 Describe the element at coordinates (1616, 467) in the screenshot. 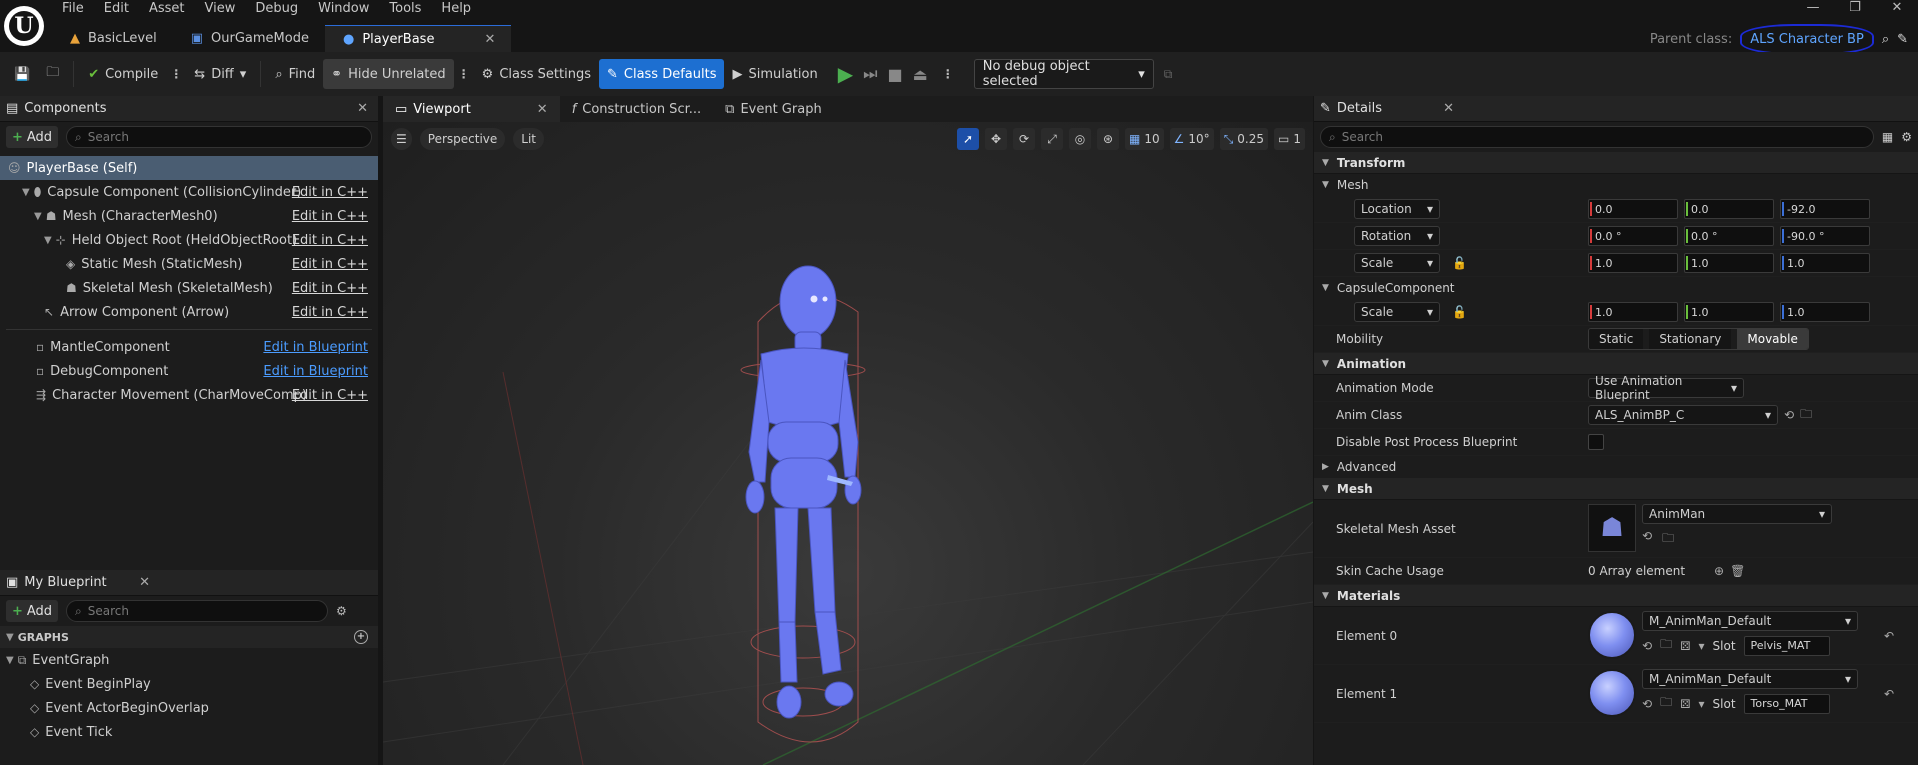

I see `subcategory-advanced: ▶ Advanced` at that location.